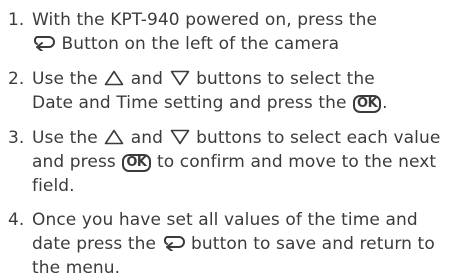 This screenshot has height=280, width=459. Describe the element at coordinates (77, 162) in the screenshot. I see `step-text: and press` at that location.